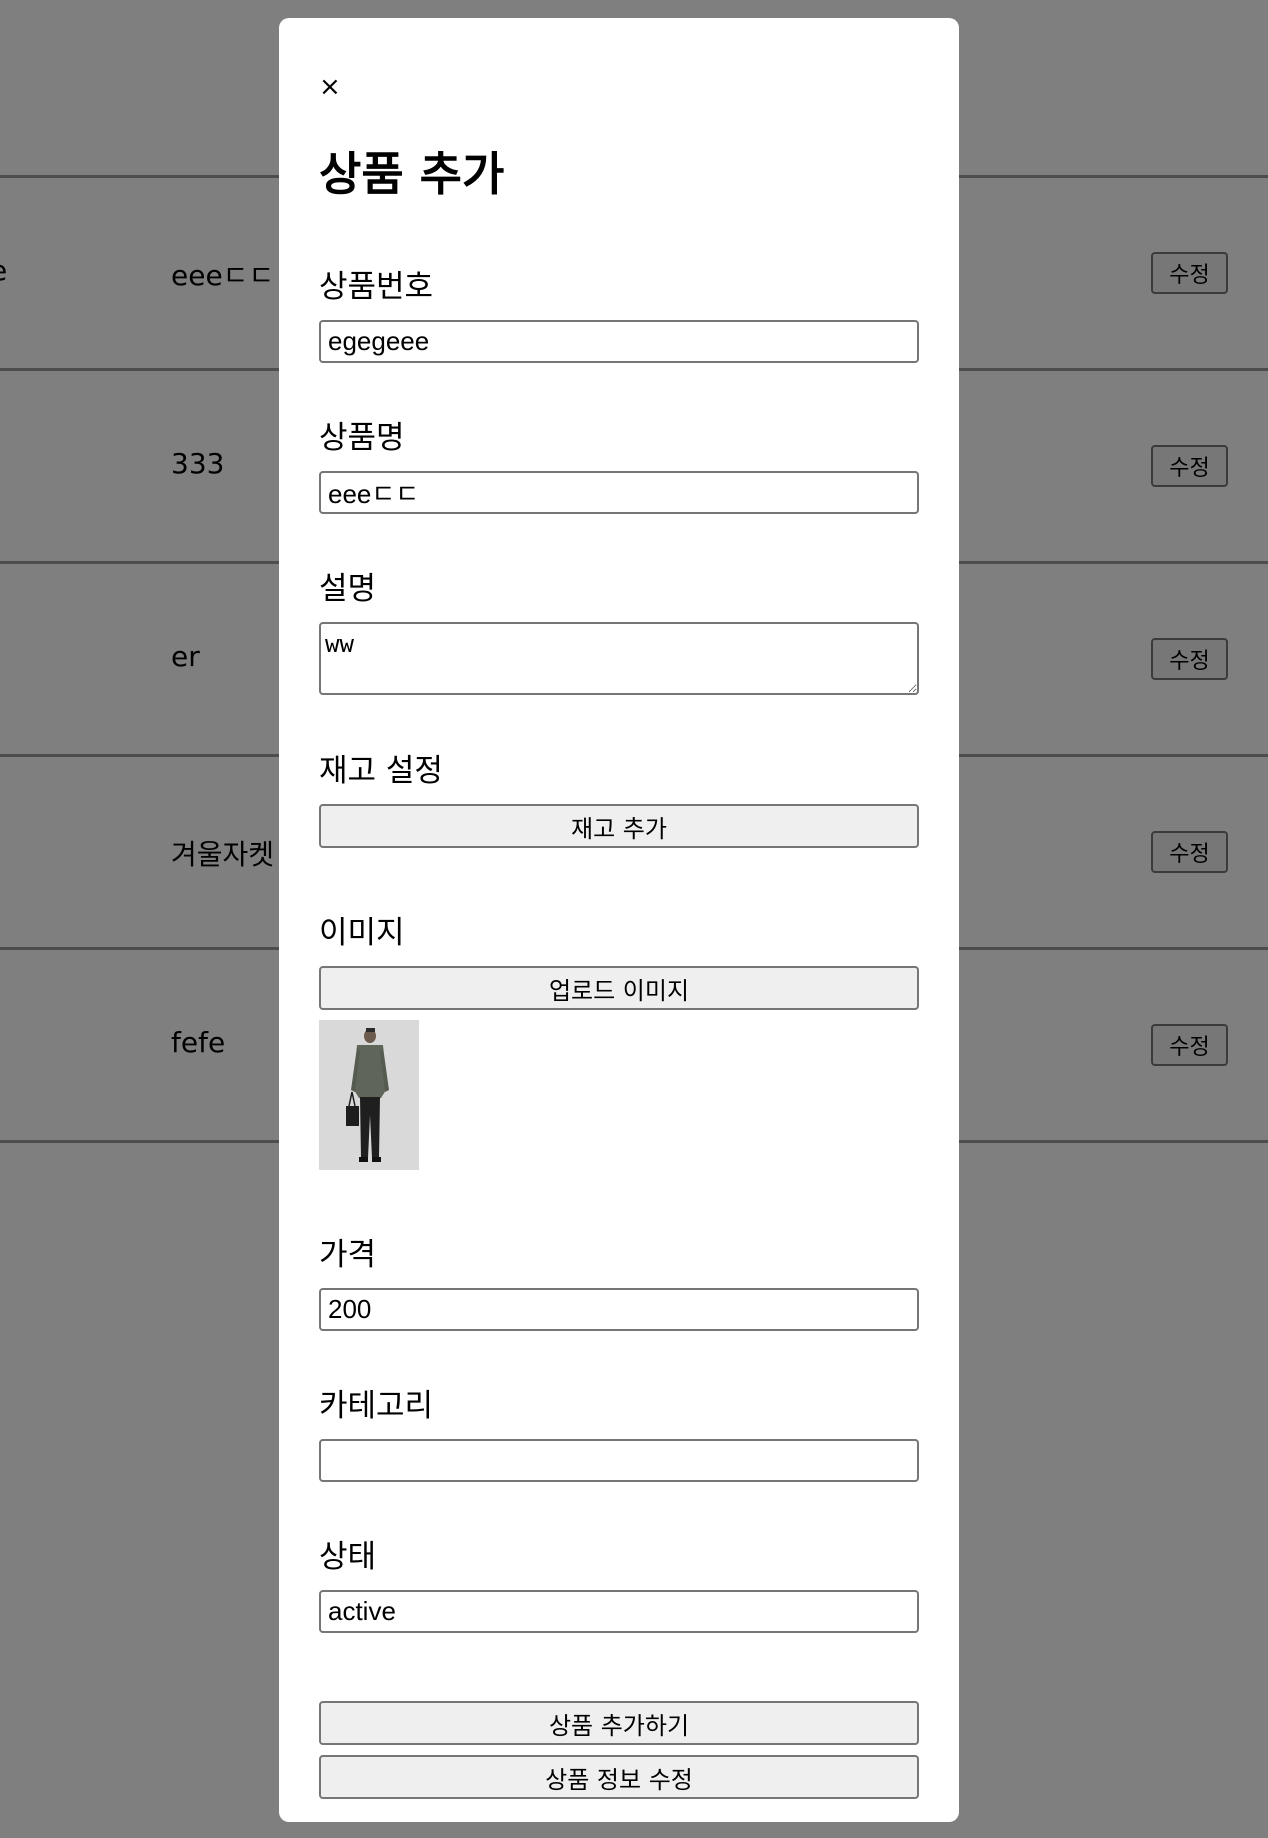 This screenshot has width=1268, height=1838. Describe the element at coordinates (619, 341) in the screenshot. I see `product-number-input` at that location.